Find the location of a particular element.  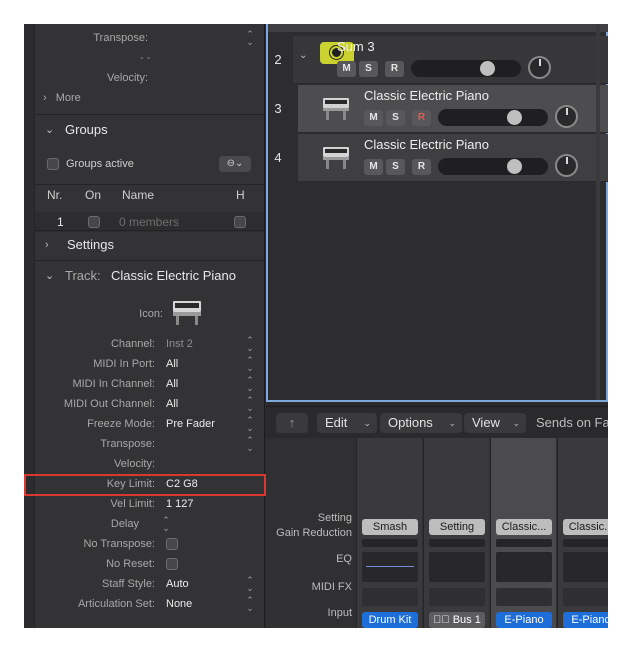

settings-section-header: › Settings is located at coordinates (149, 244).